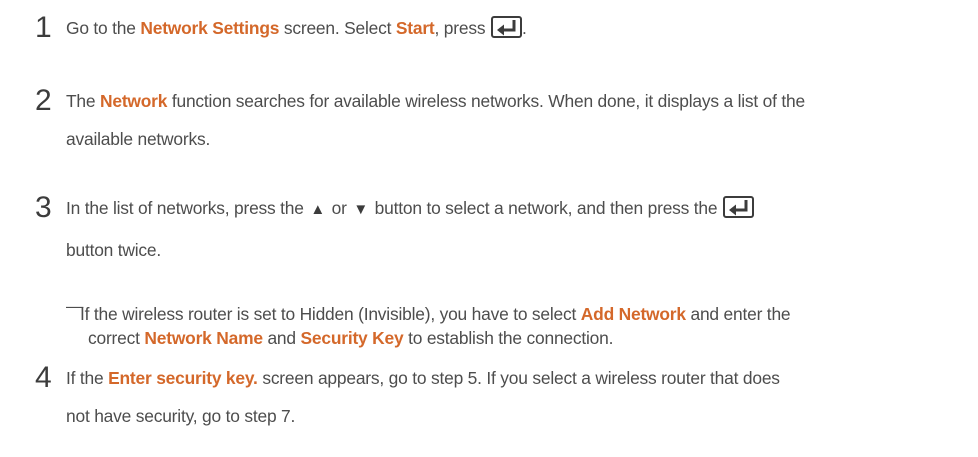 This screenshot has width=978, height=457. Describe the element at coordinates (318, 209) in the screenshot. I see `up-triangle-icon: ▲` at that location.